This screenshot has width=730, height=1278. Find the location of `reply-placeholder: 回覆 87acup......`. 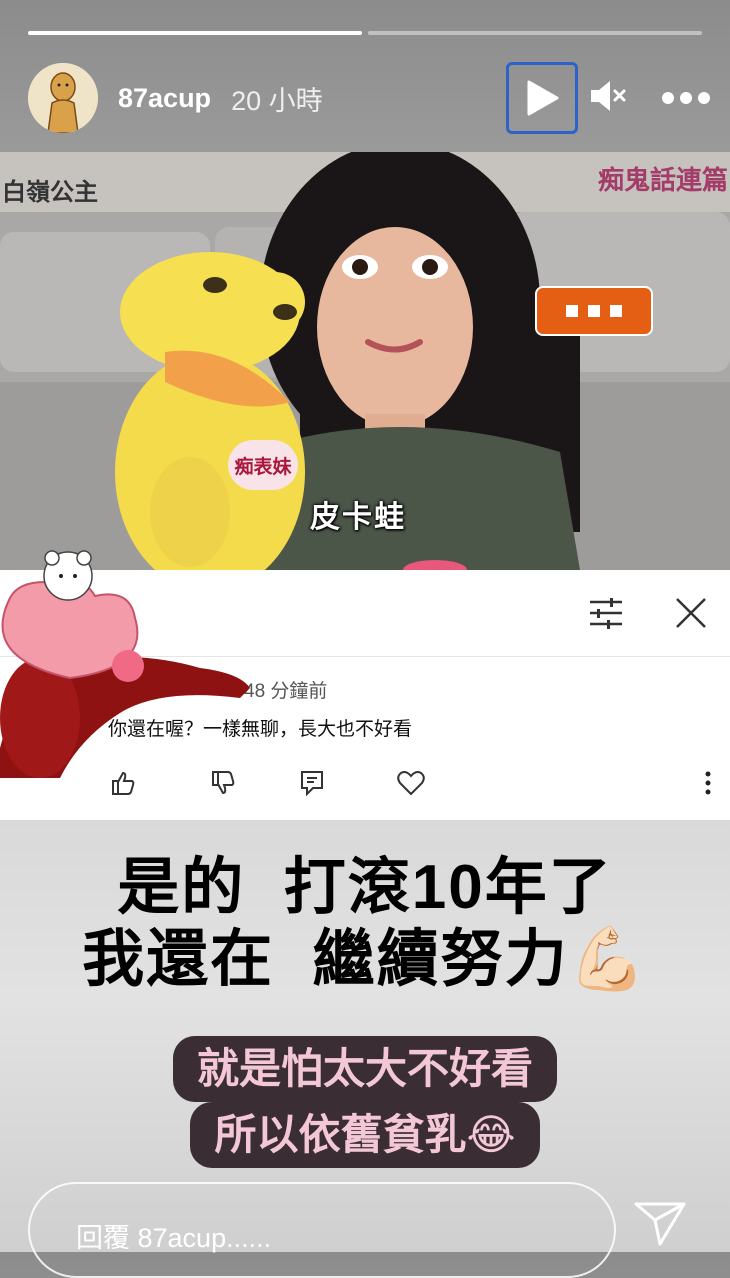

reply-placeholder: 回覆 87acup...... is located at coordinates (174, 1238).